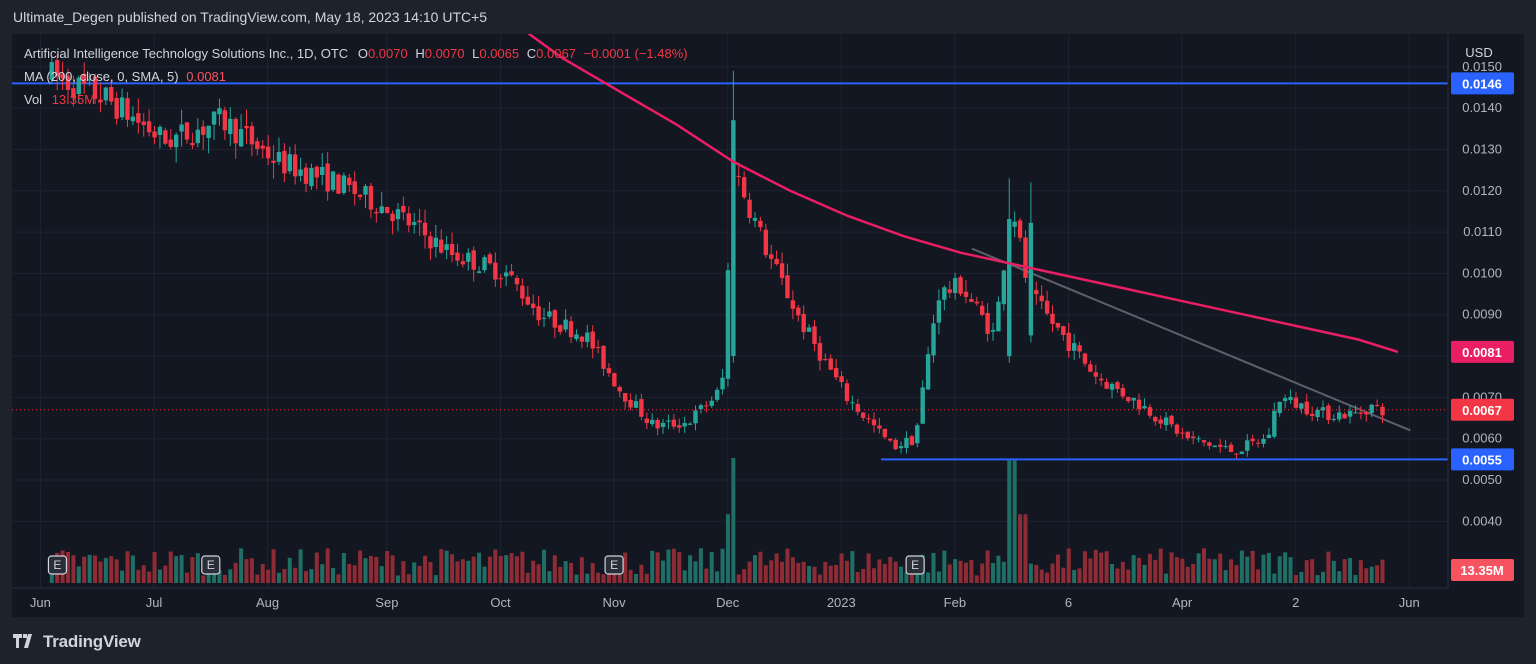 The image size is (1536, 664). What do you see at coordinates (77, 642) in the screenshot?
I see `tradingview-brand: TradingView` at bounding box center [77, 642].